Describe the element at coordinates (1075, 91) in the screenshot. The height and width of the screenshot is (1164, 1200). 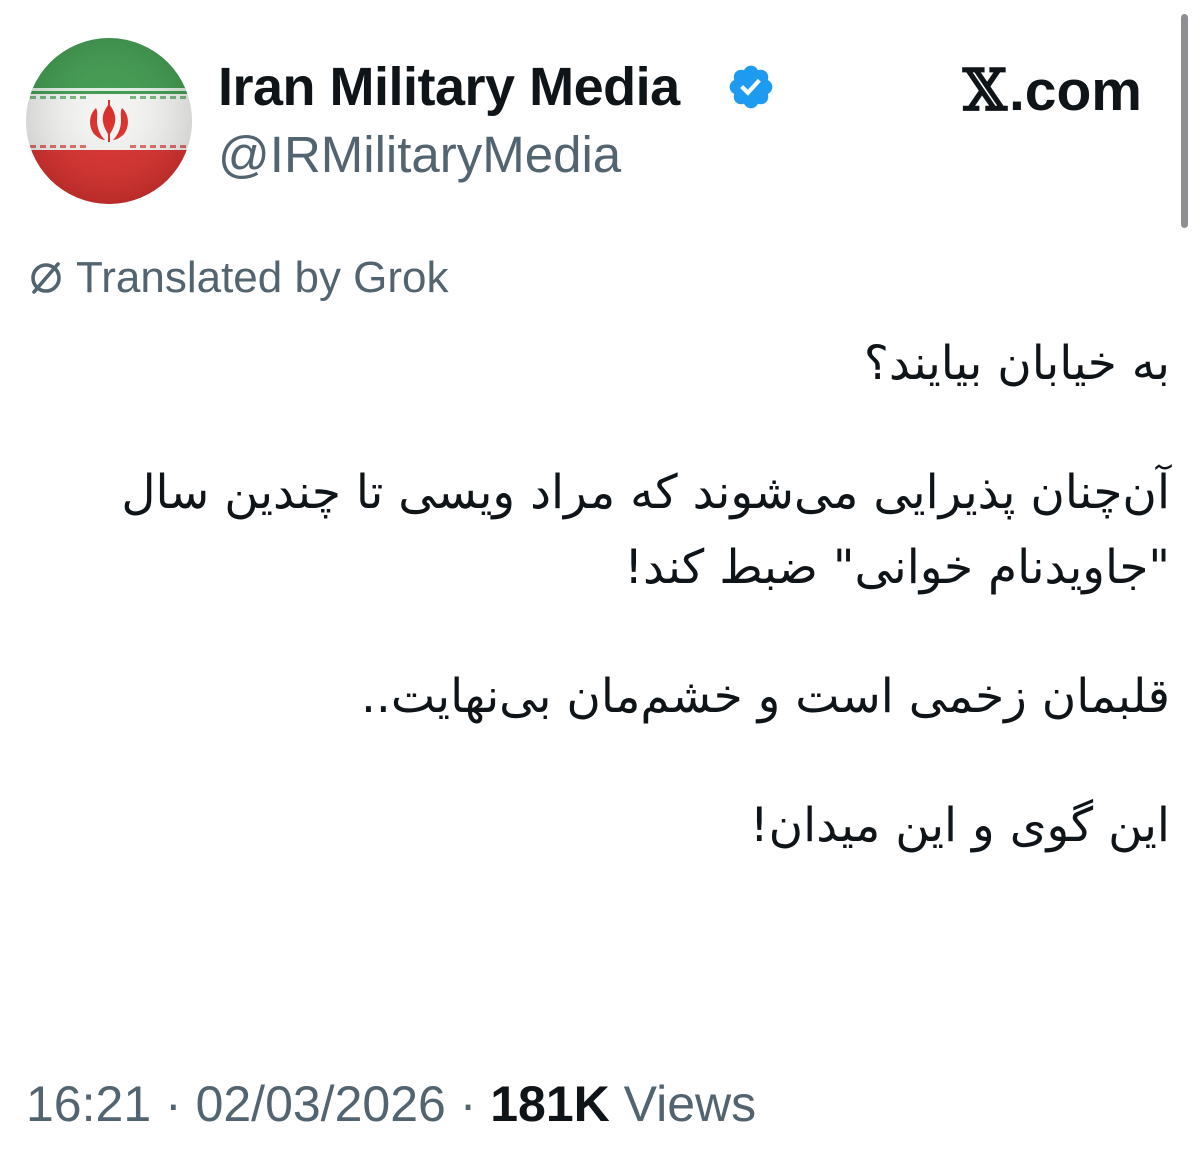
I see `brand-domain: .com` at that location.